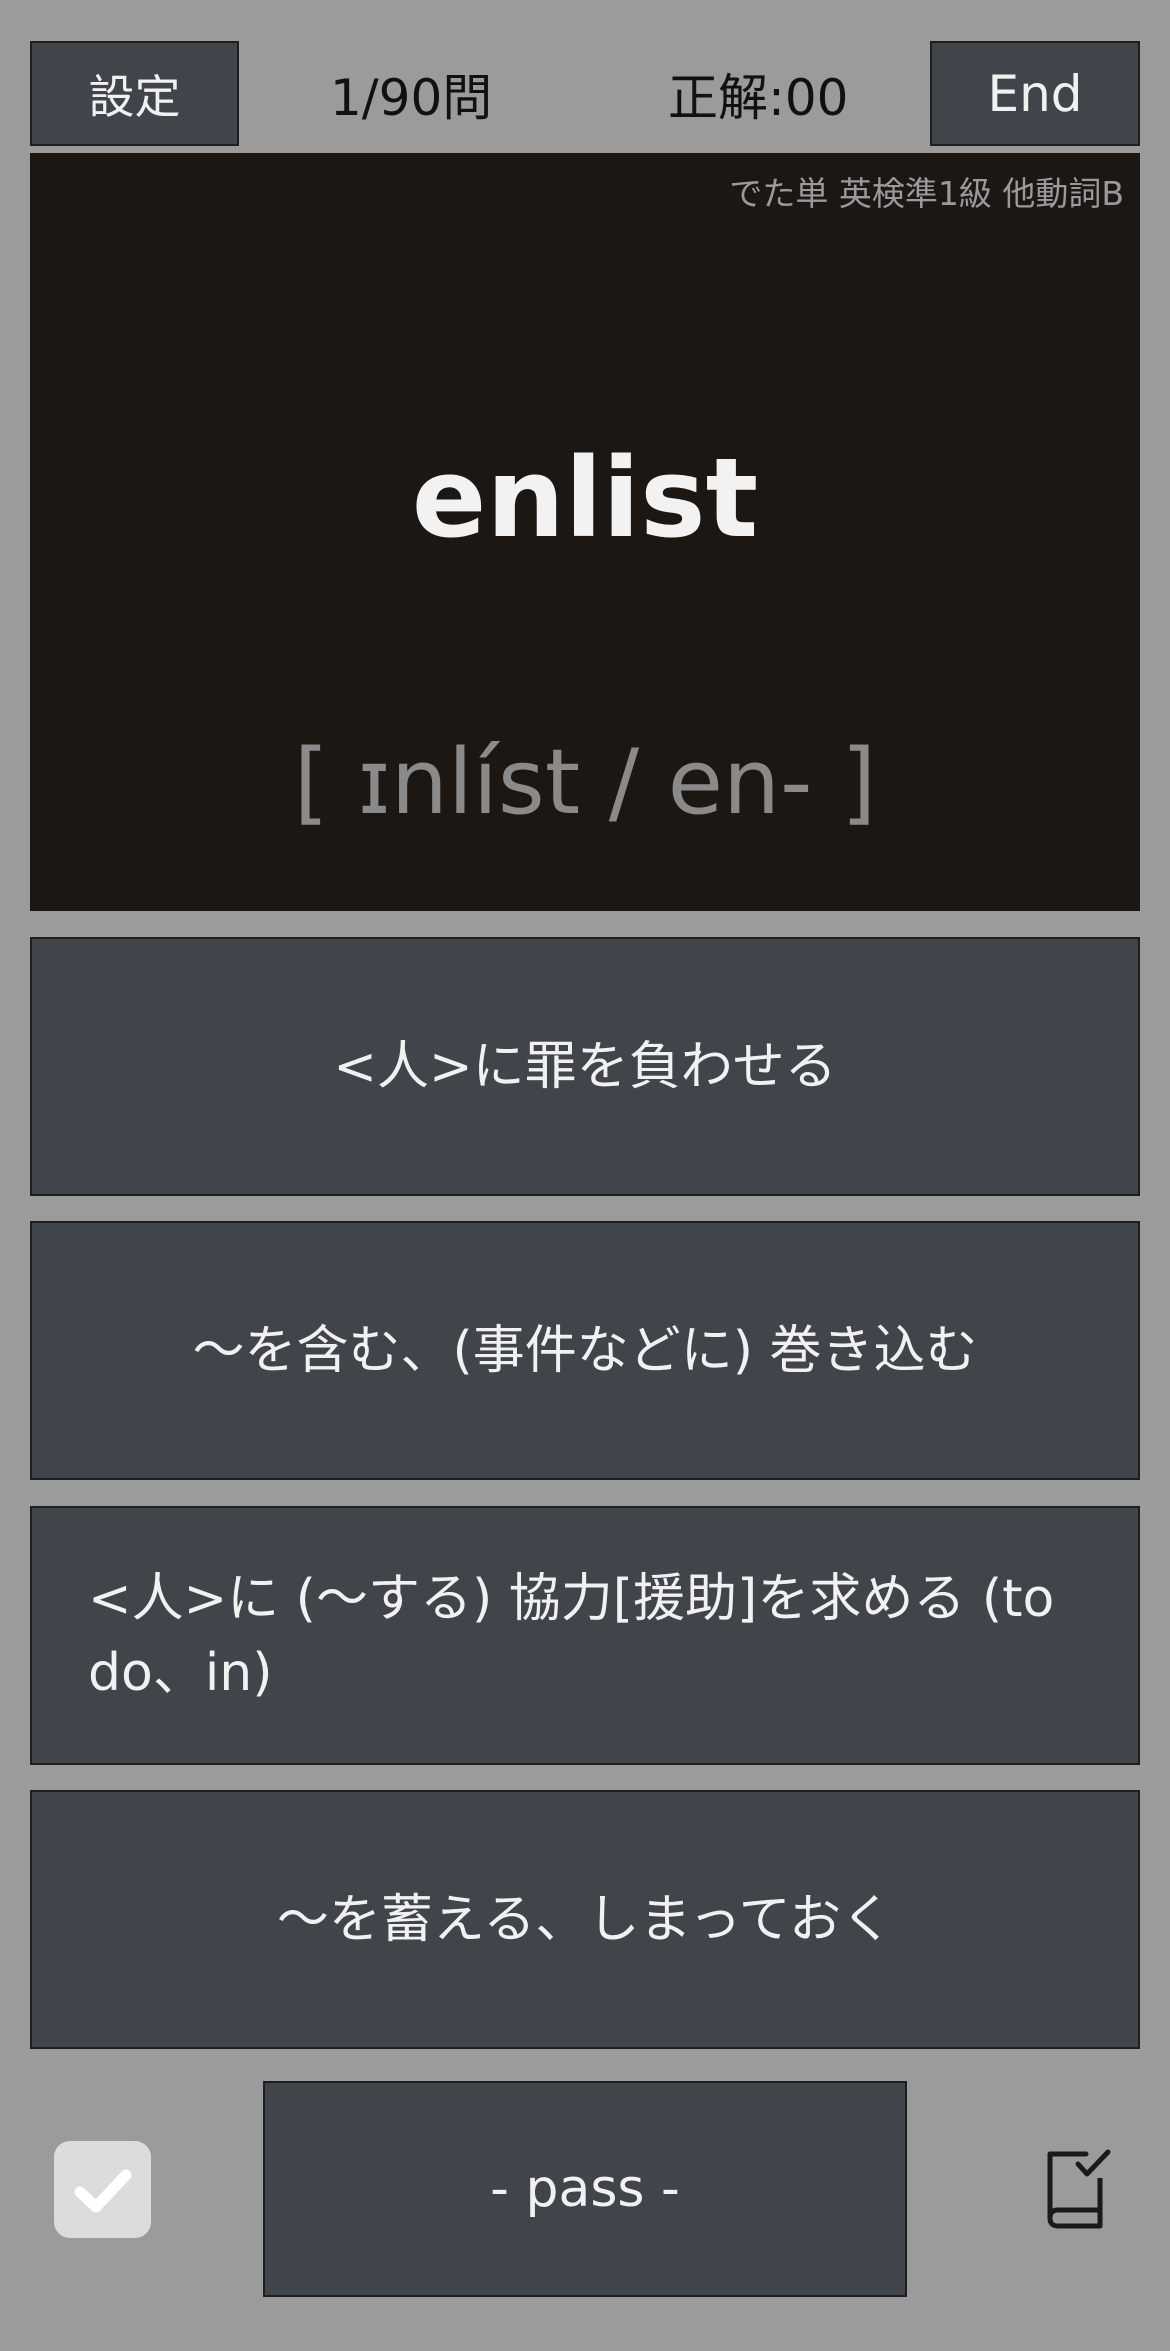 The height and width of the screenshot is (2351, 1170). I want to click on book-check-icon, so click(1077, 2190).